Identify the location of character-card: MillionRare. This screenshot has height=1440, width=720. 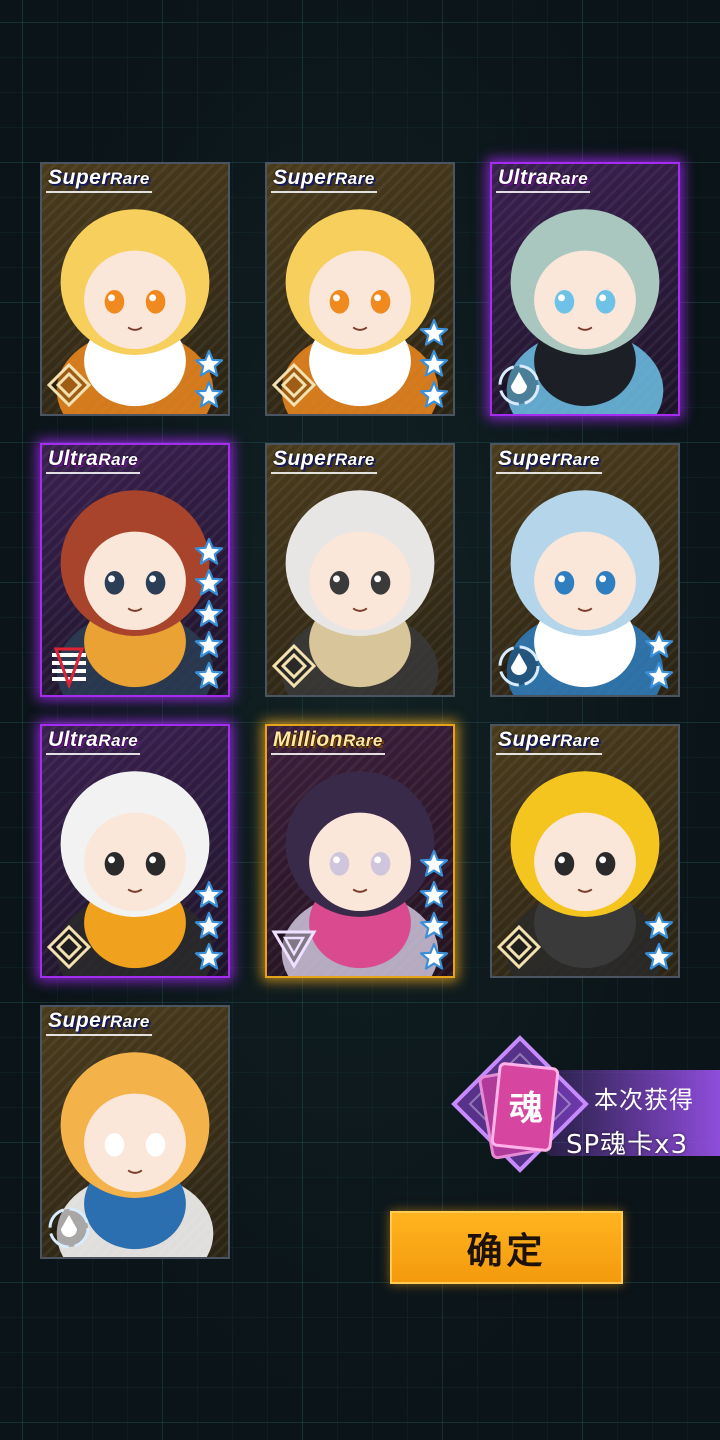
(360, 851).